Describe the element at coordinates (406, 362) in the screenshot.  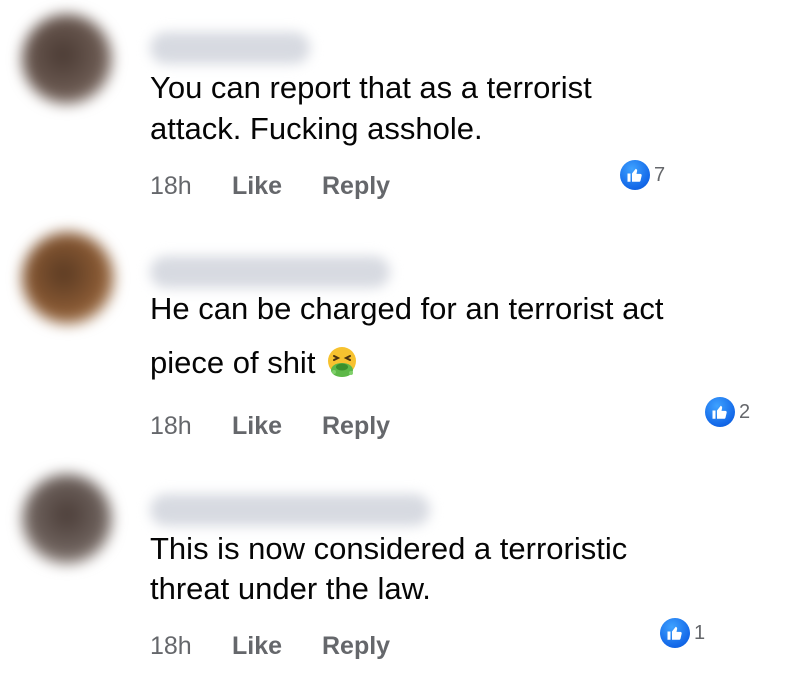
I see `comment-text-line: piece of shit` at that location.